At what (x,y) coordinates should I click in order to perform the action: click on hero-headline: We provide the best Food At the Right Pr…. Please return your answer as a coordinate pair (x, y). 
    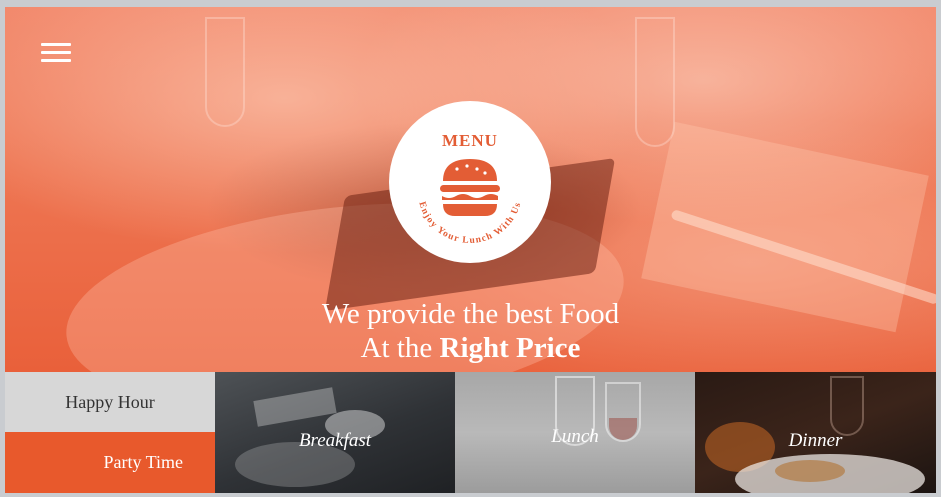
    Looking at the image, I should click on (470, 331).